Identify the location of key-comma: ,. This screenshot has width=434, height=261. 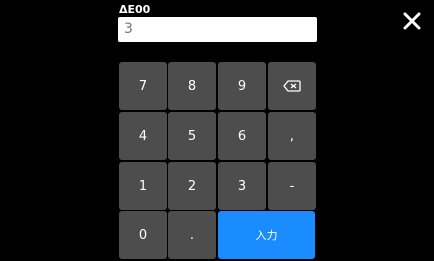
(292, 136).